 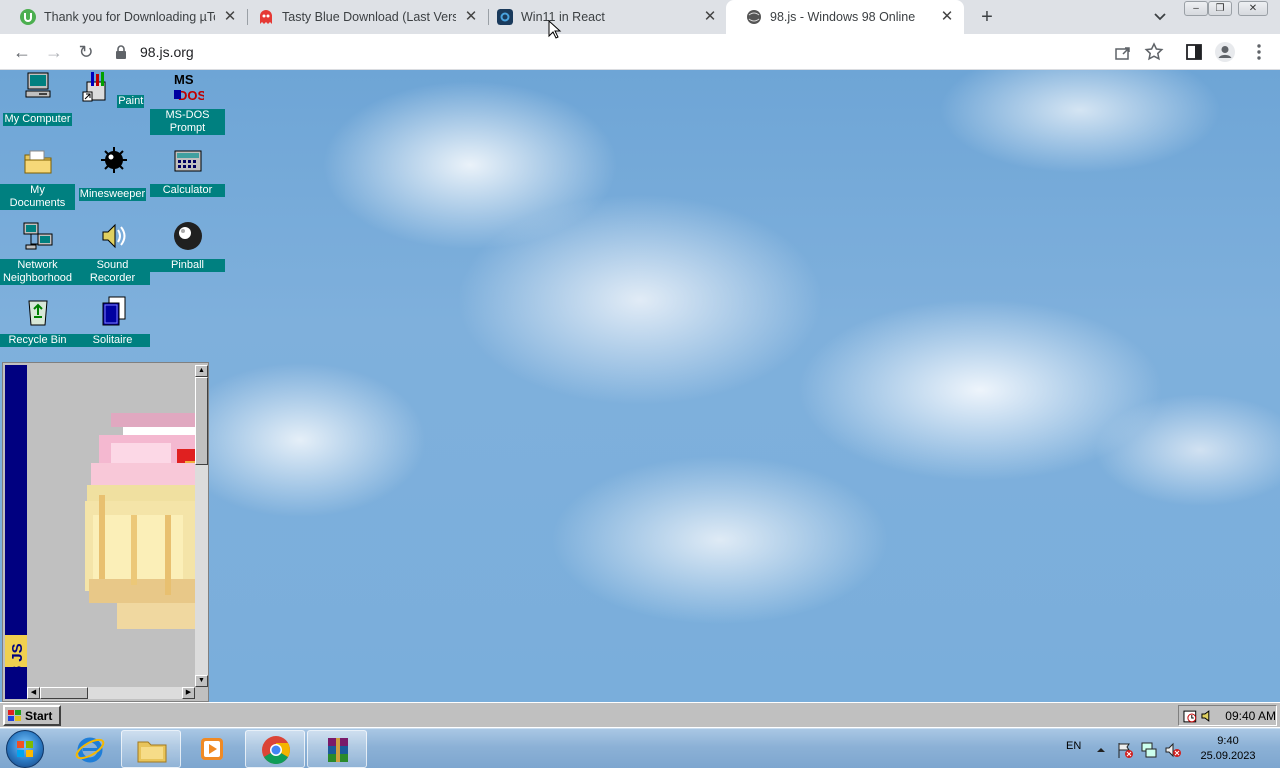 What do you see at coordinates (32, 715) in the screenshot?
I see `start-button: Start` at bounding box center [32, 715].